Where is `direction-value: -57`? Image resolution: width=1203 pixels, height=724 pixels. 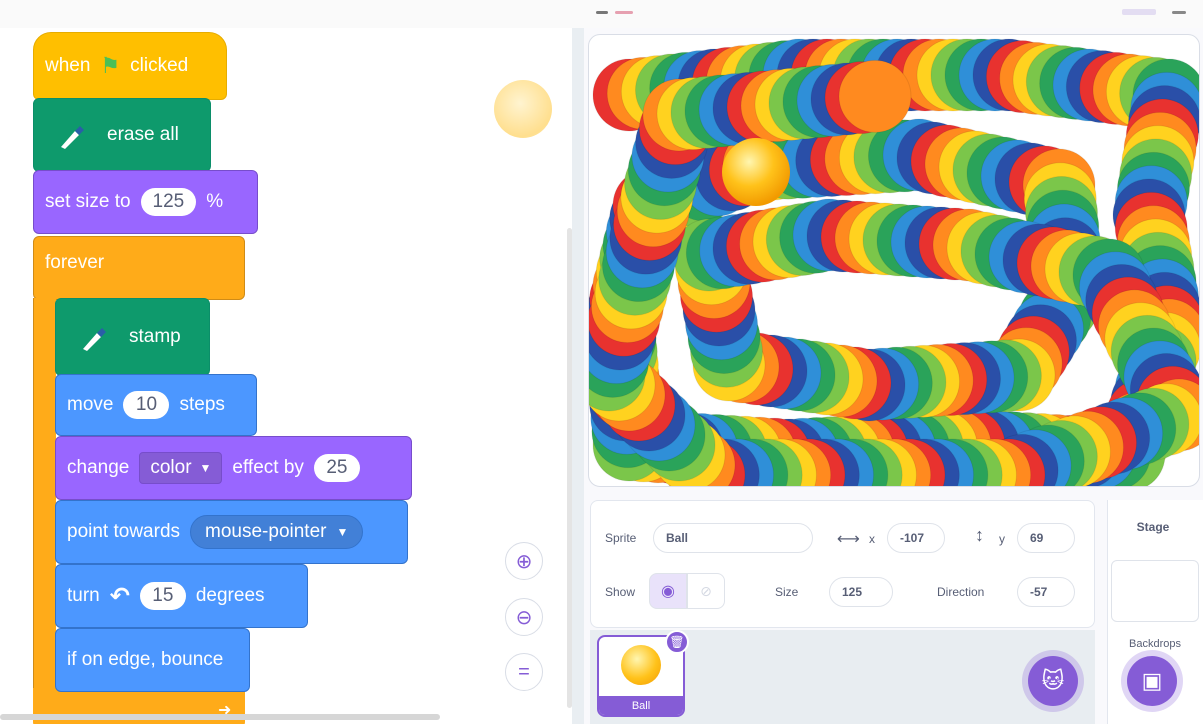
direction-value: -57 is located at coordinates (1039, 592).